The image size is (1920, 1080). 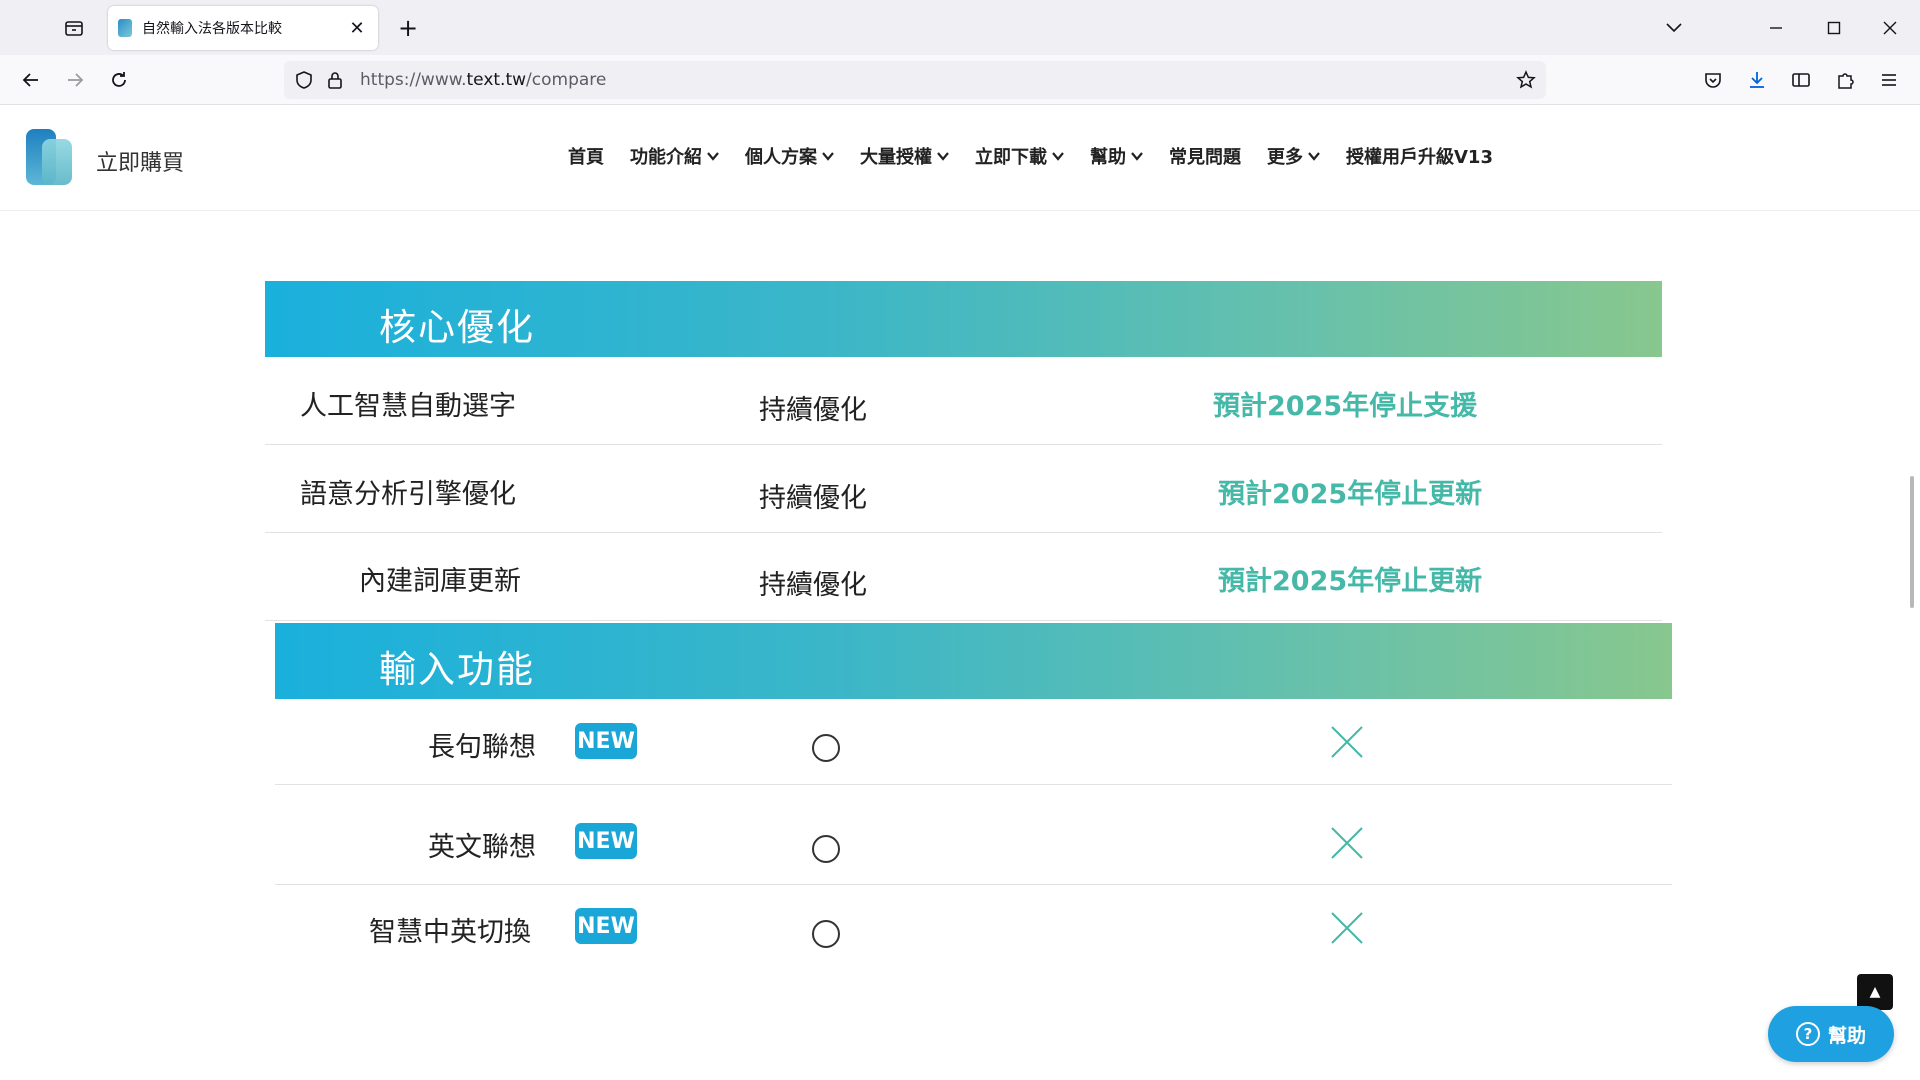 I want to click on firefox-view-icon, so click(x=74, y=28).